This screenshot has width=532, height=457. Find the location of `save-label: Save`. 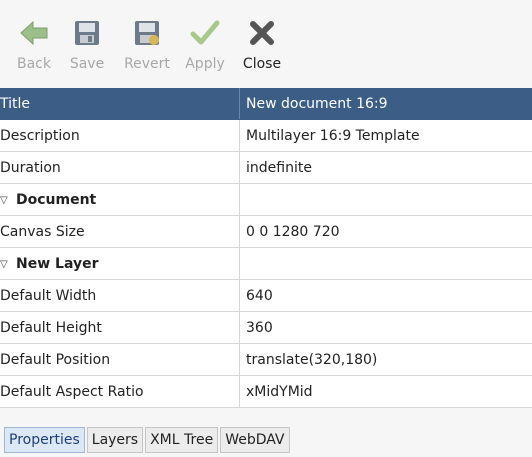

save-label: Save is located at coordinates (87, 64).